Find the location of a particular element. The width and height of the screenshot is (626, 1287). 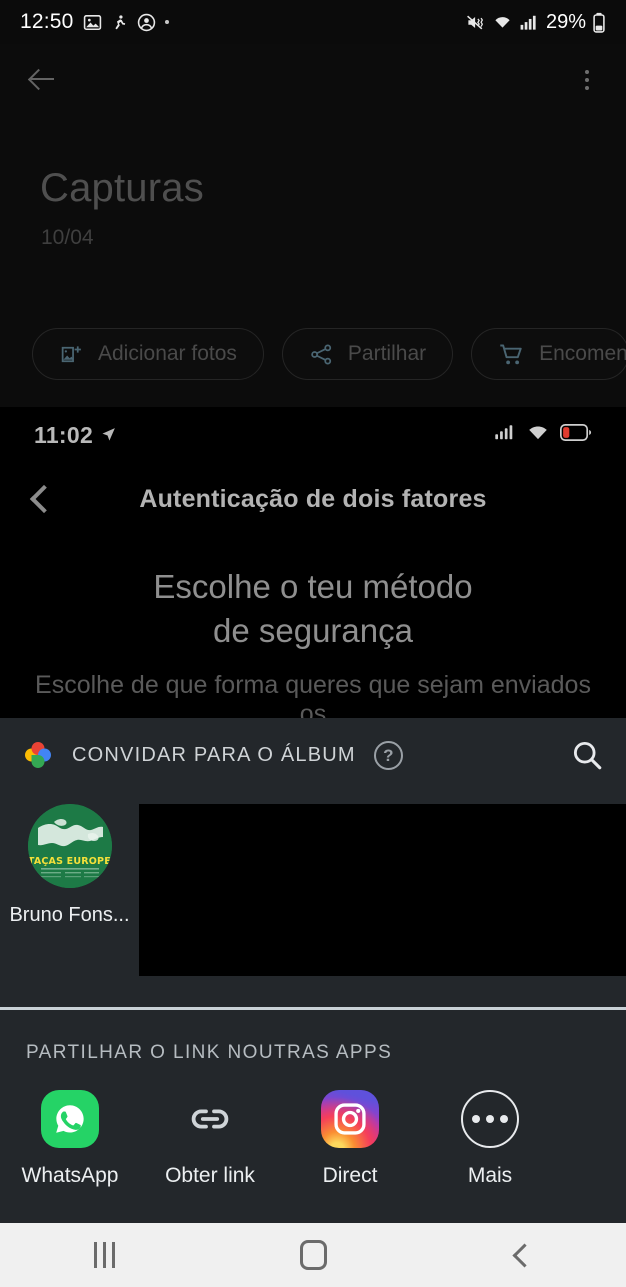

svg-text: 24 TAÇAS EUROPEIAS is located at coordinates (70, 861).